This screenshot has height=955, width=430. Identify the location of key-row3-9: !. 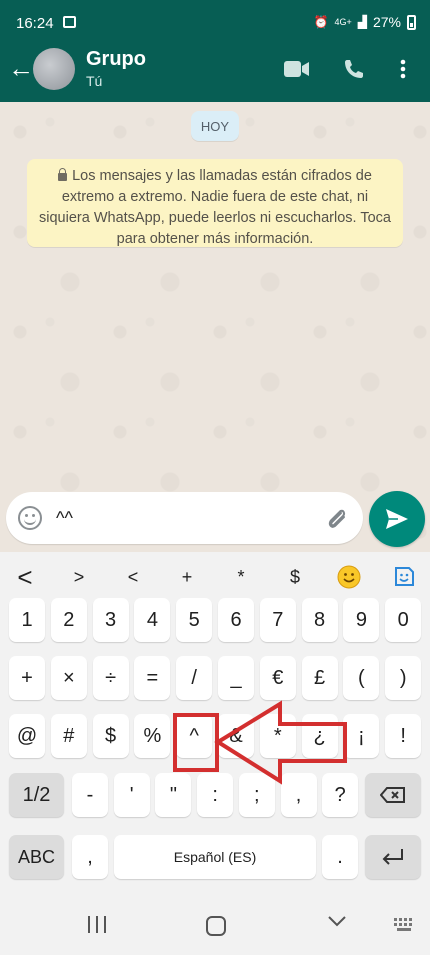
(403, 736).